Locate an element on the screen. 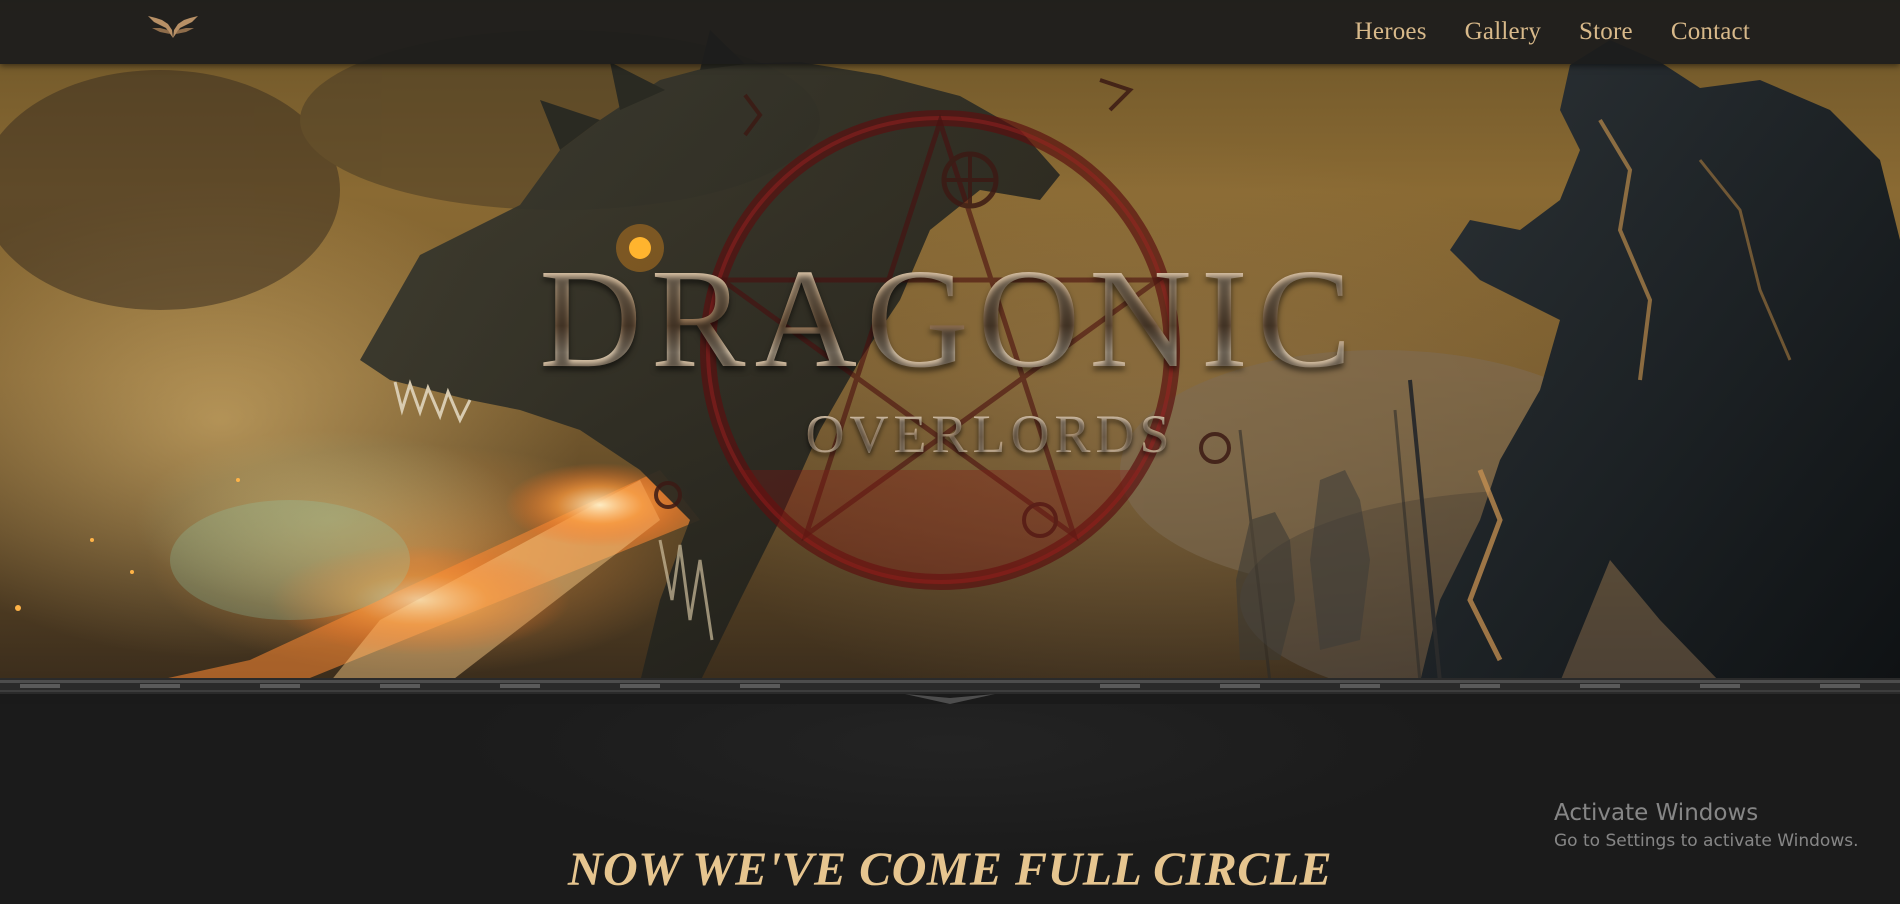 The width and height of the screenshot is (1900, 904). winged-emblem-icon is located at coordinates (173, 28).